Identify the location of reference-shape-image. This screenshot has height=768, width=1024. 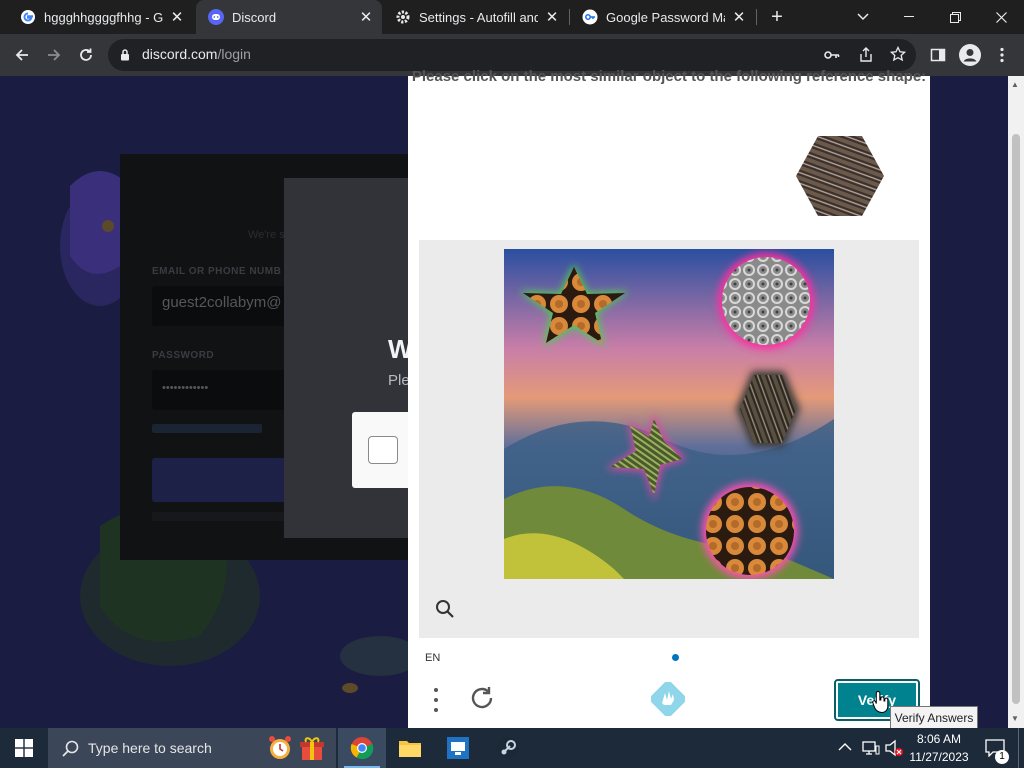
(840, 176).